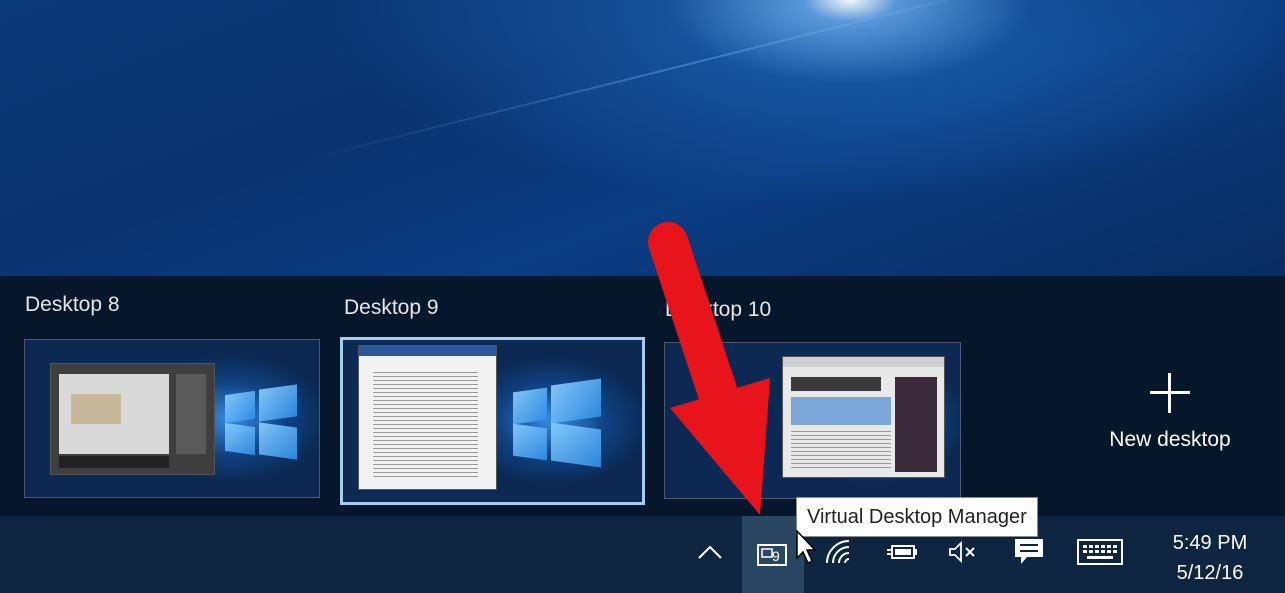  Describe the element at coordinates (391, 307) in the screenshot. I see `desktop-label: Desktop 9` at that location.